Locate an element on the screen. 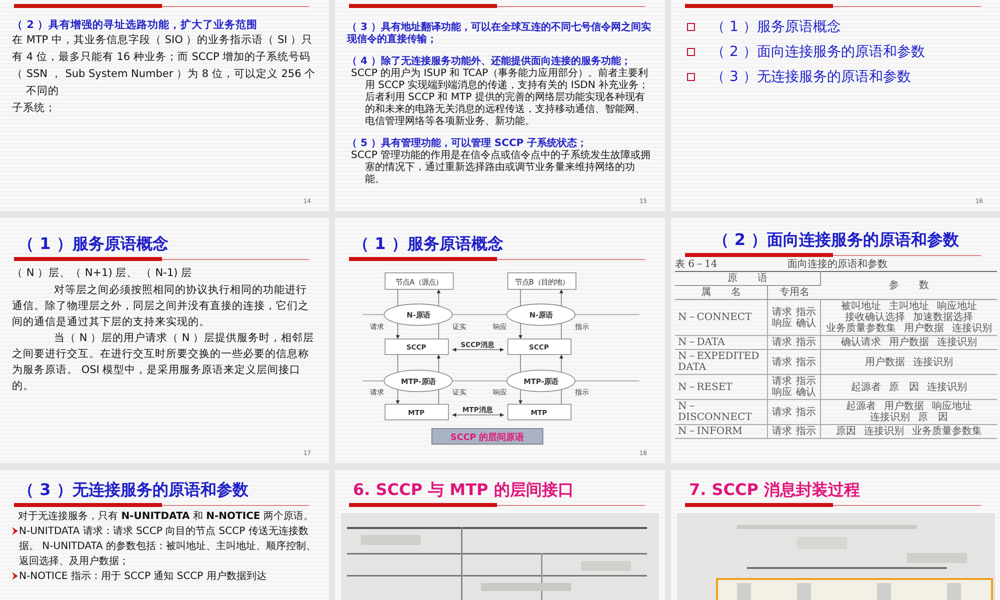 This screenshot has width=1000, height=600. table-header: 属 名 is located at coordinates (721, 293).